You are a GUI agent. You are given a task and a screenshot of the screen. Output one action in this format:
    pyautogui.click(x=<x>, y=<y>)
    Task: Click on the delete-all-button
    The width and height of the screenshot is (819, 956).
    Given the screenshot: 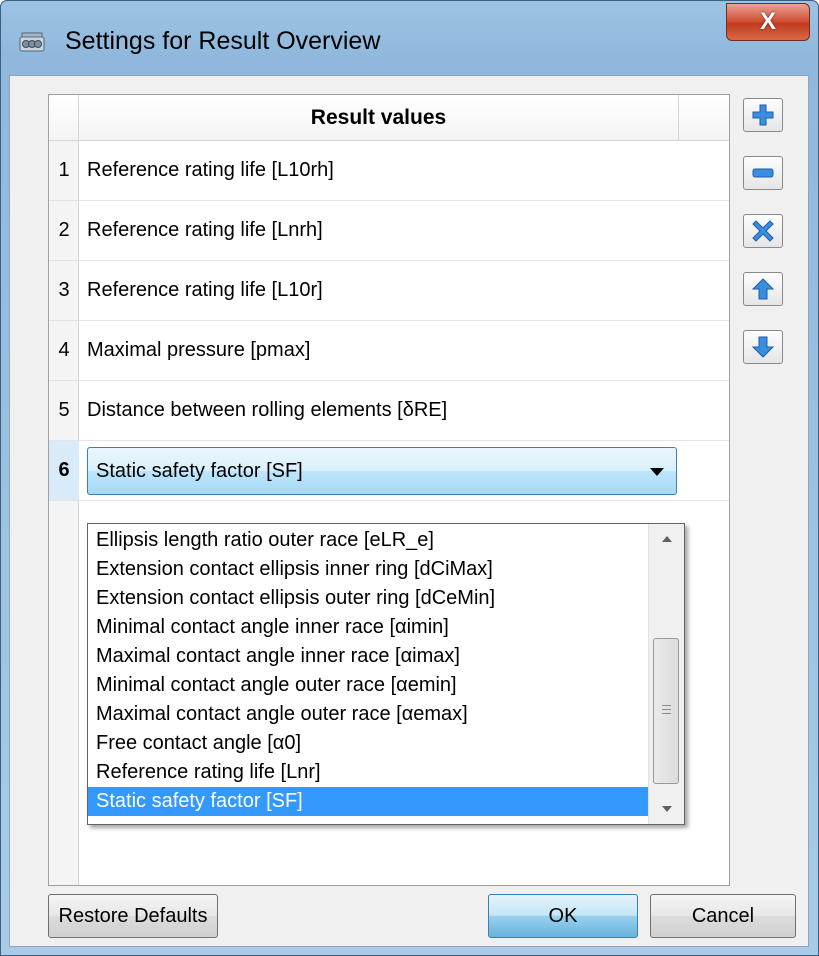 What is the action you would take?
    pyautogui.click(x=763, y=231)
    